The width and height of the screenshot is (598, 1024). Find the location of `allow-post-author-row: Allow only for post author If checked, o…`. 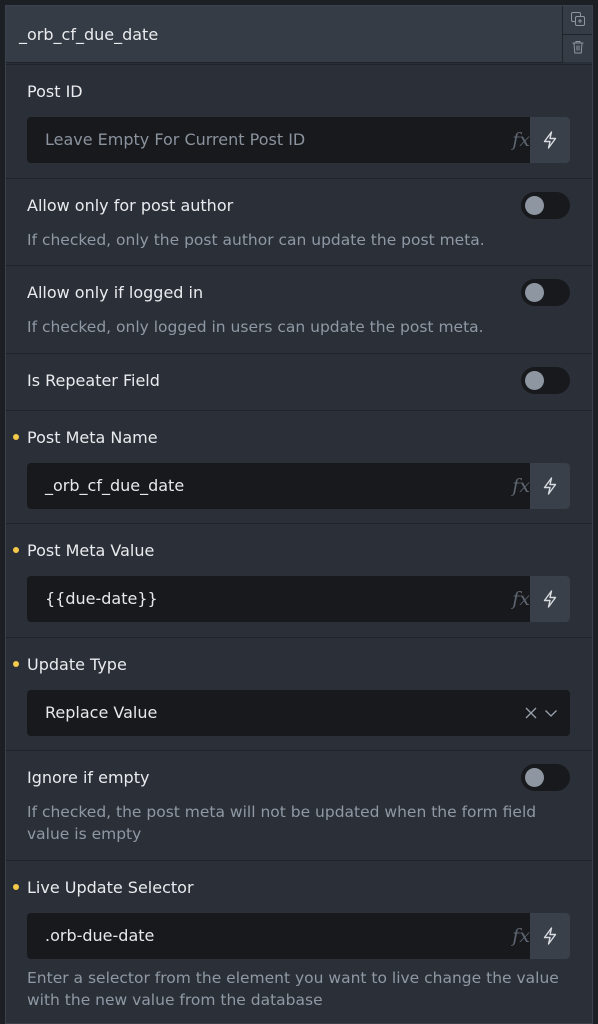

allow-post-author-row: Allow only for post author If checked, o… is located at coordinates (299, 221).